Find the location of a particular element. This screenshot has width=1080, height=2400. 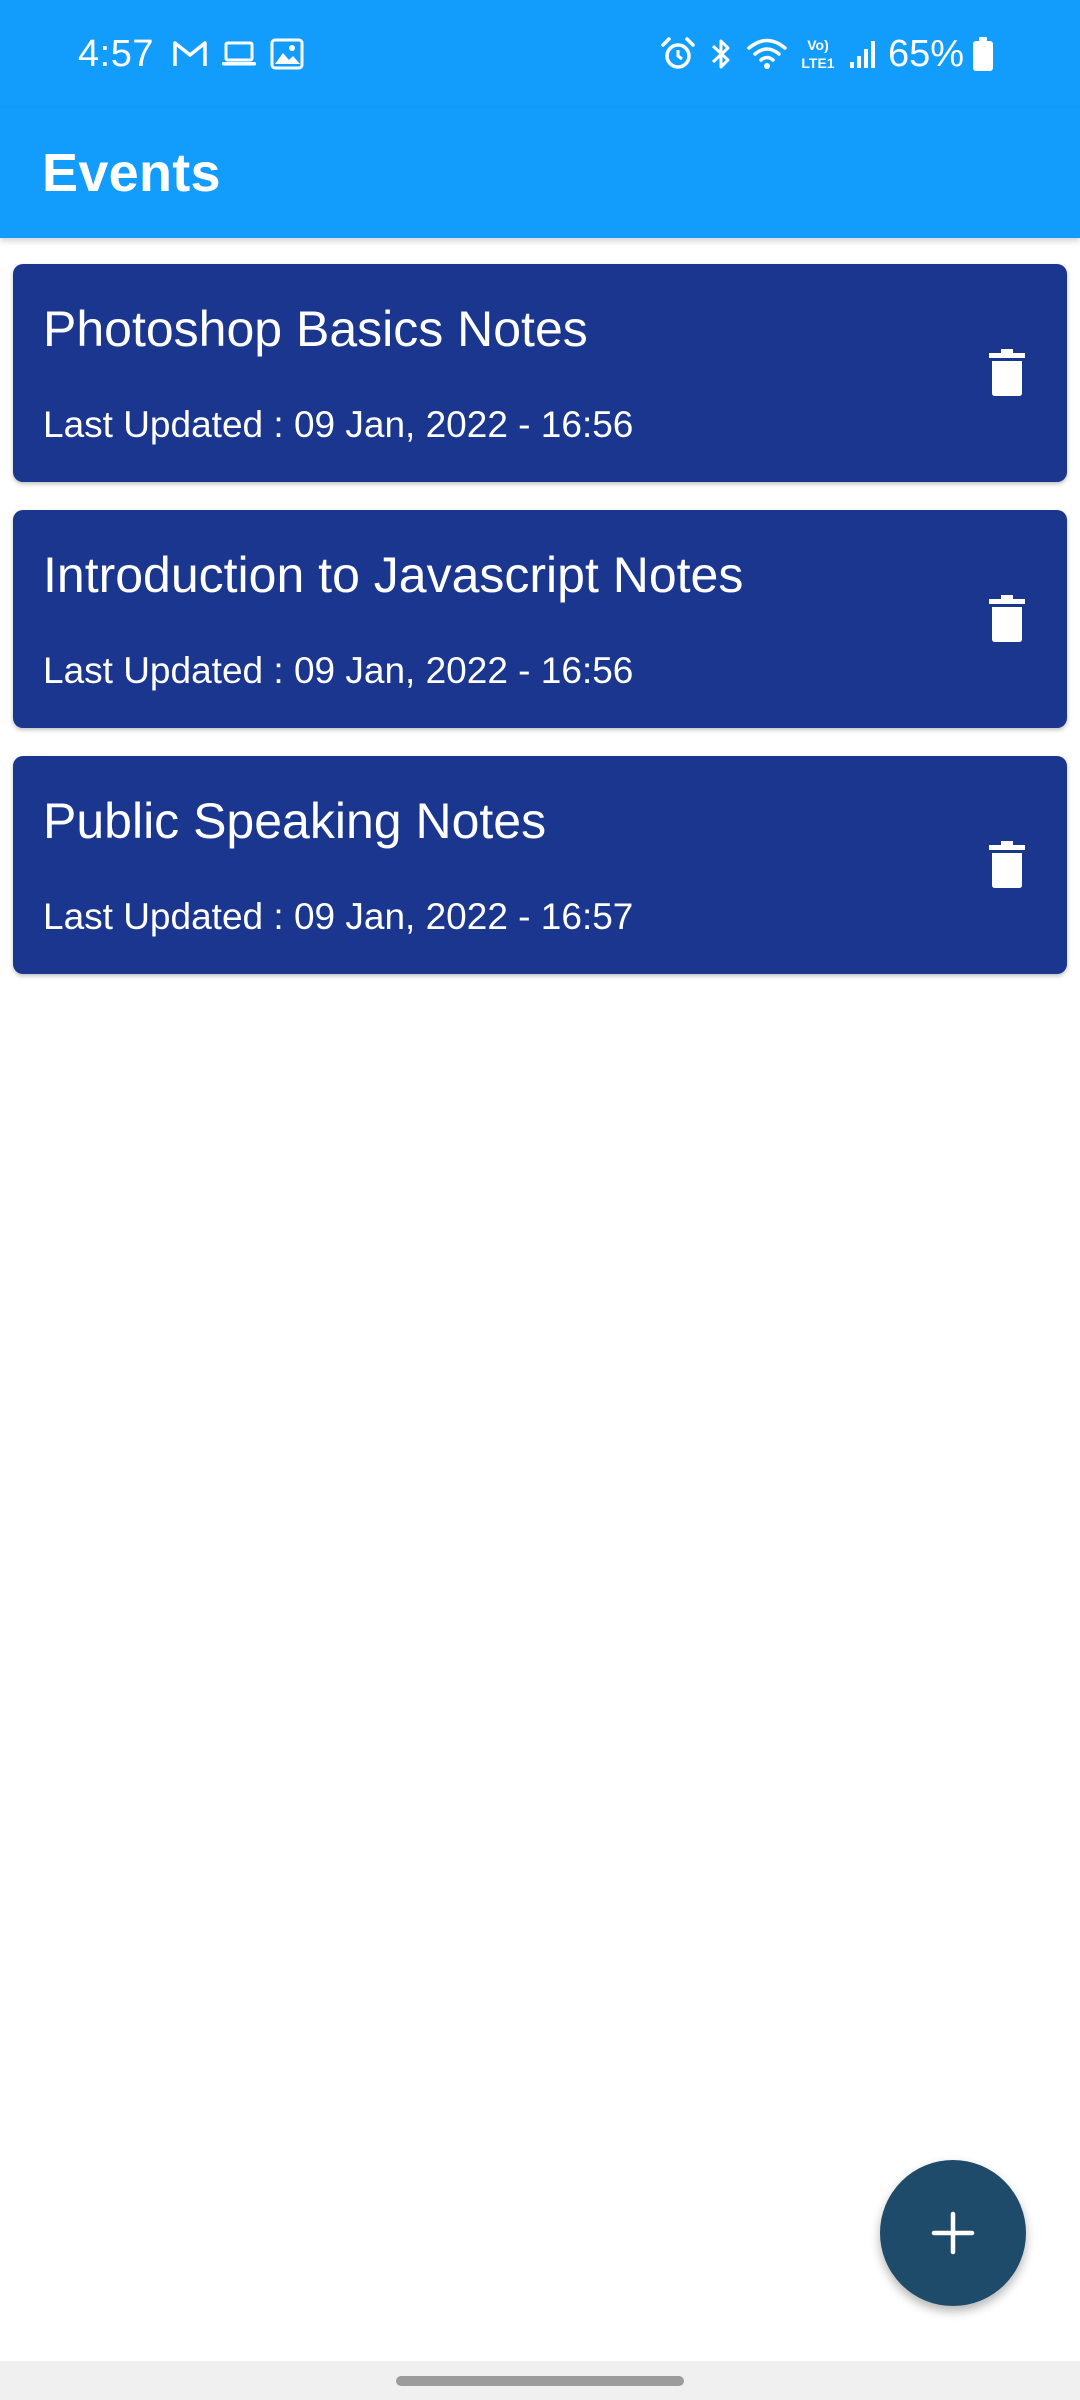

plus-icon is located at coordinates (953, 2233).